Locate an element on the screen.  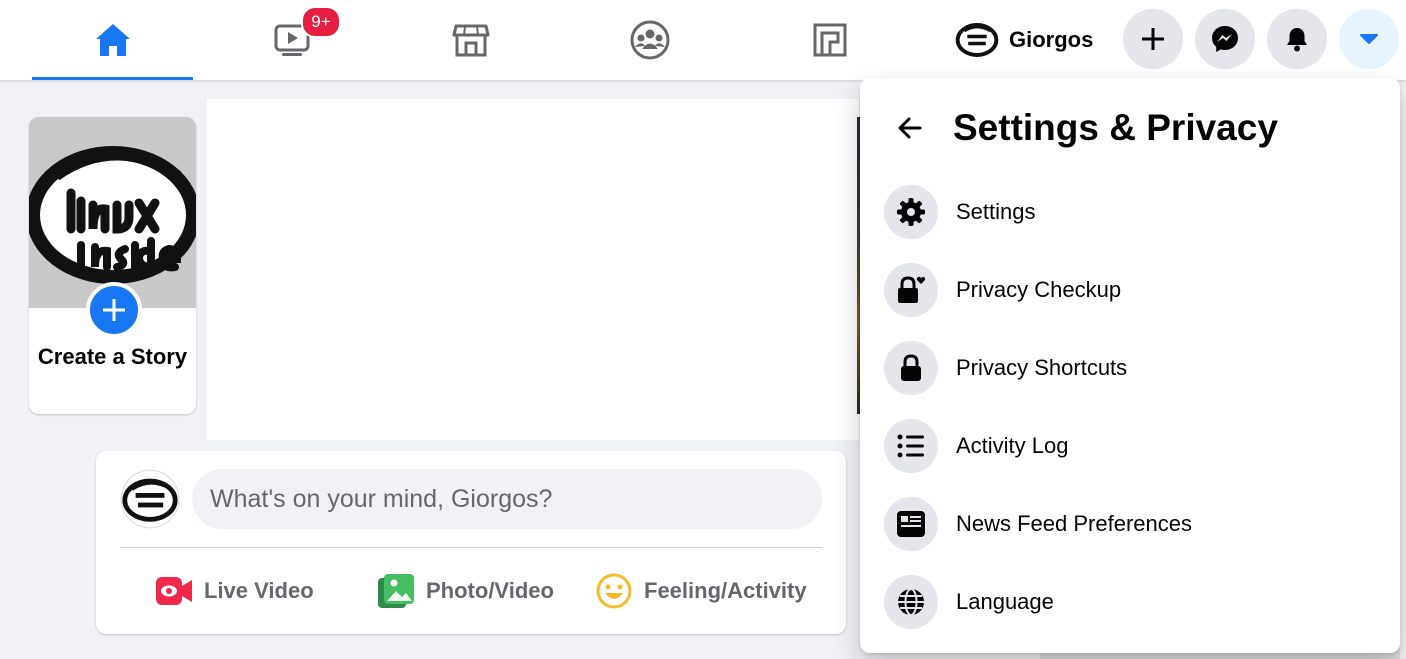
menu-item-news-feed-preferences: News Feed Preferences is located at coordinates (1130, 524).